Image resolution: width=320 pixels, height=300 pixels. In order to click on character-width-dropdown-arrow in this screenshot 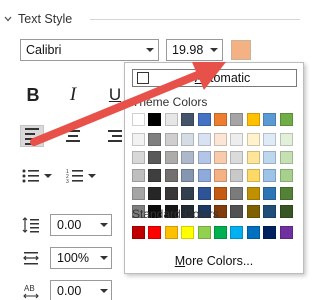, I will do `click(104, 258)`.